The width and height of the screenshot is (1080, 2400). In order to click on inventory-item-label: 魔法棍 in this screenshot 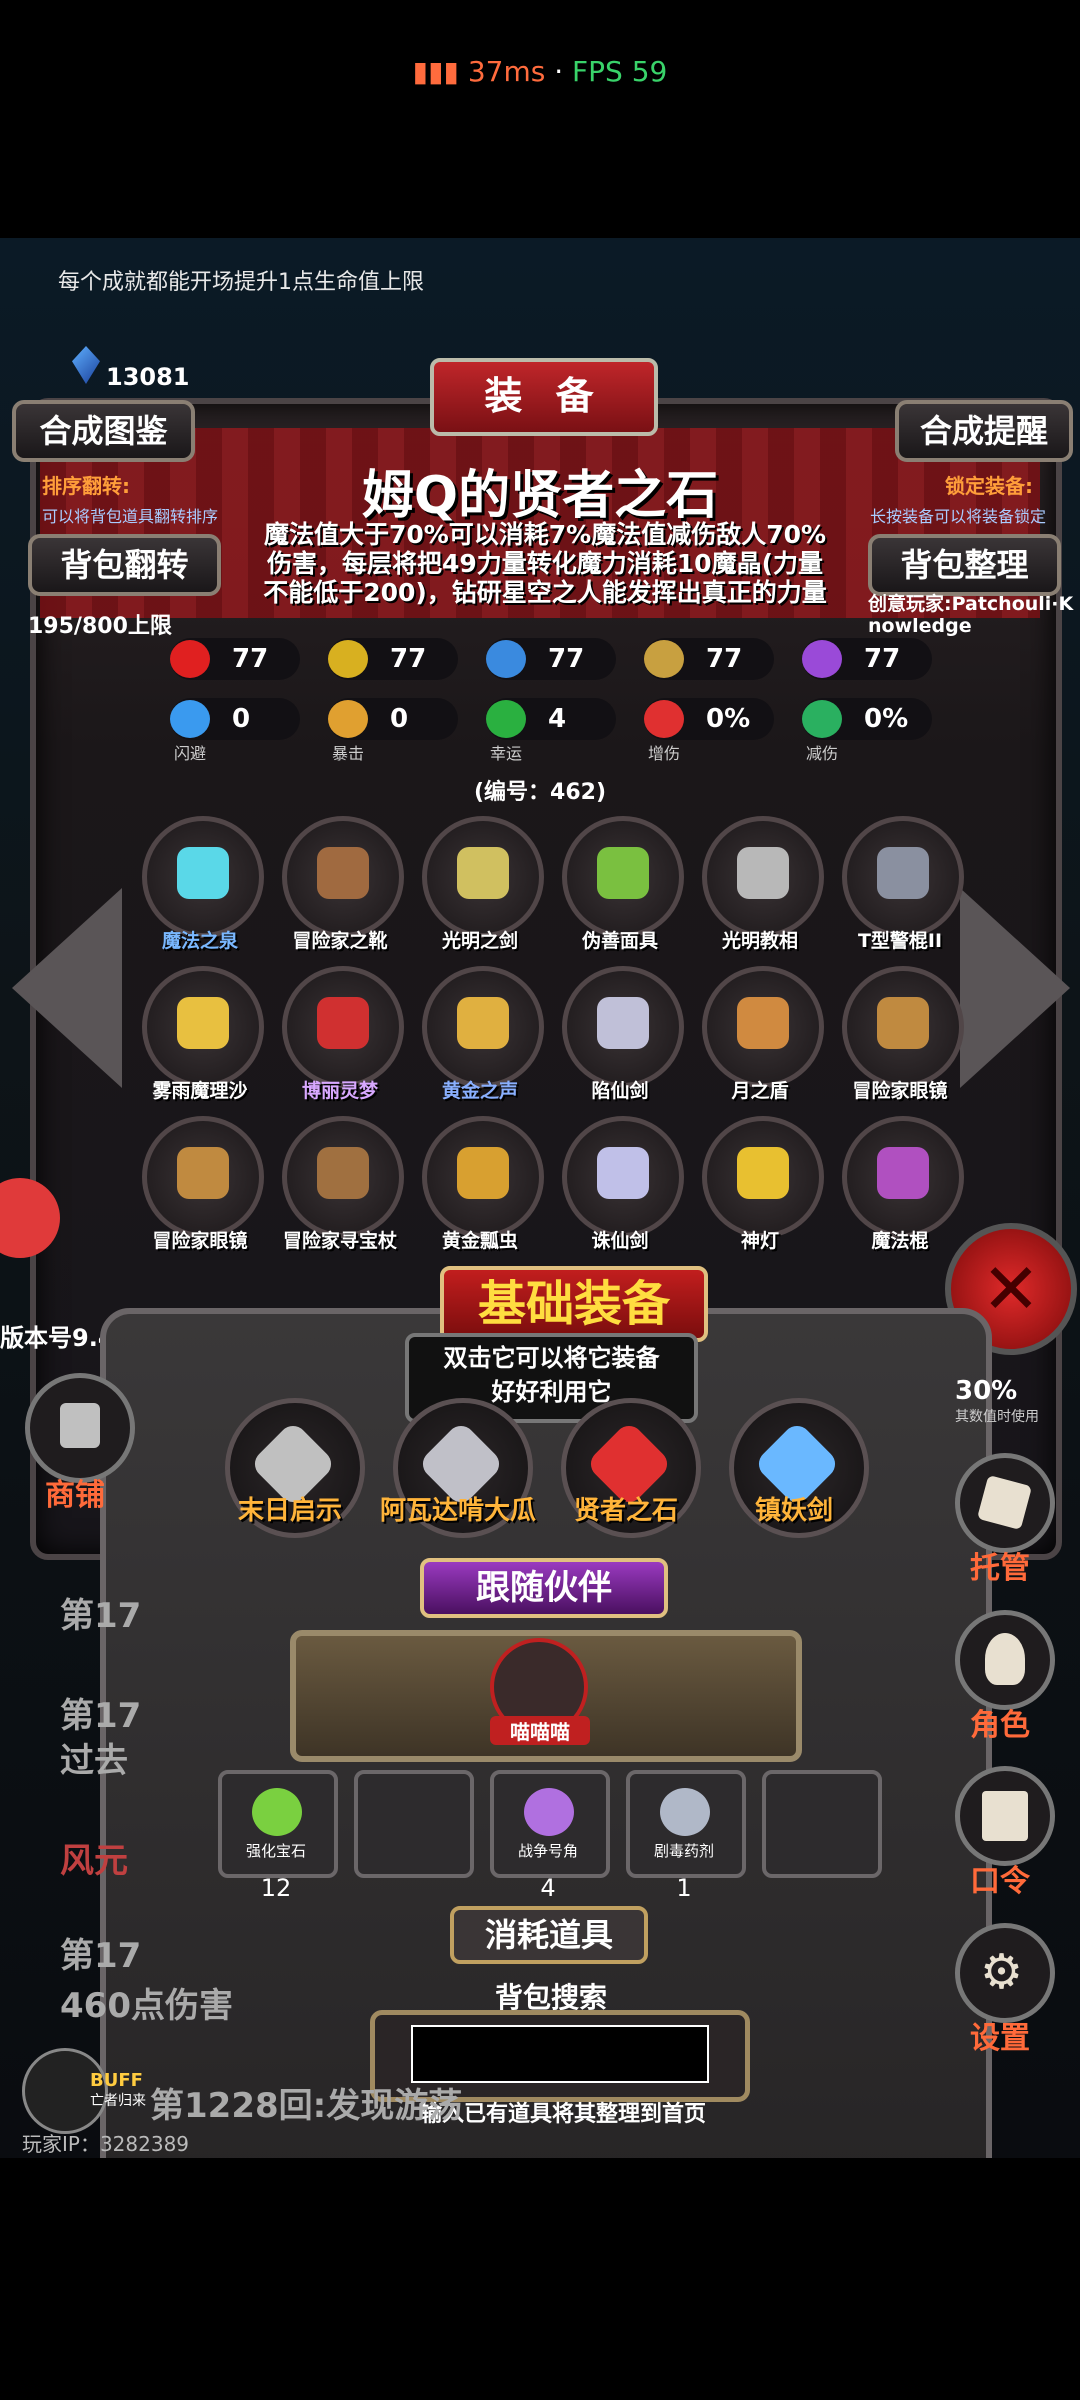, I will do `click(900, 1241)`.